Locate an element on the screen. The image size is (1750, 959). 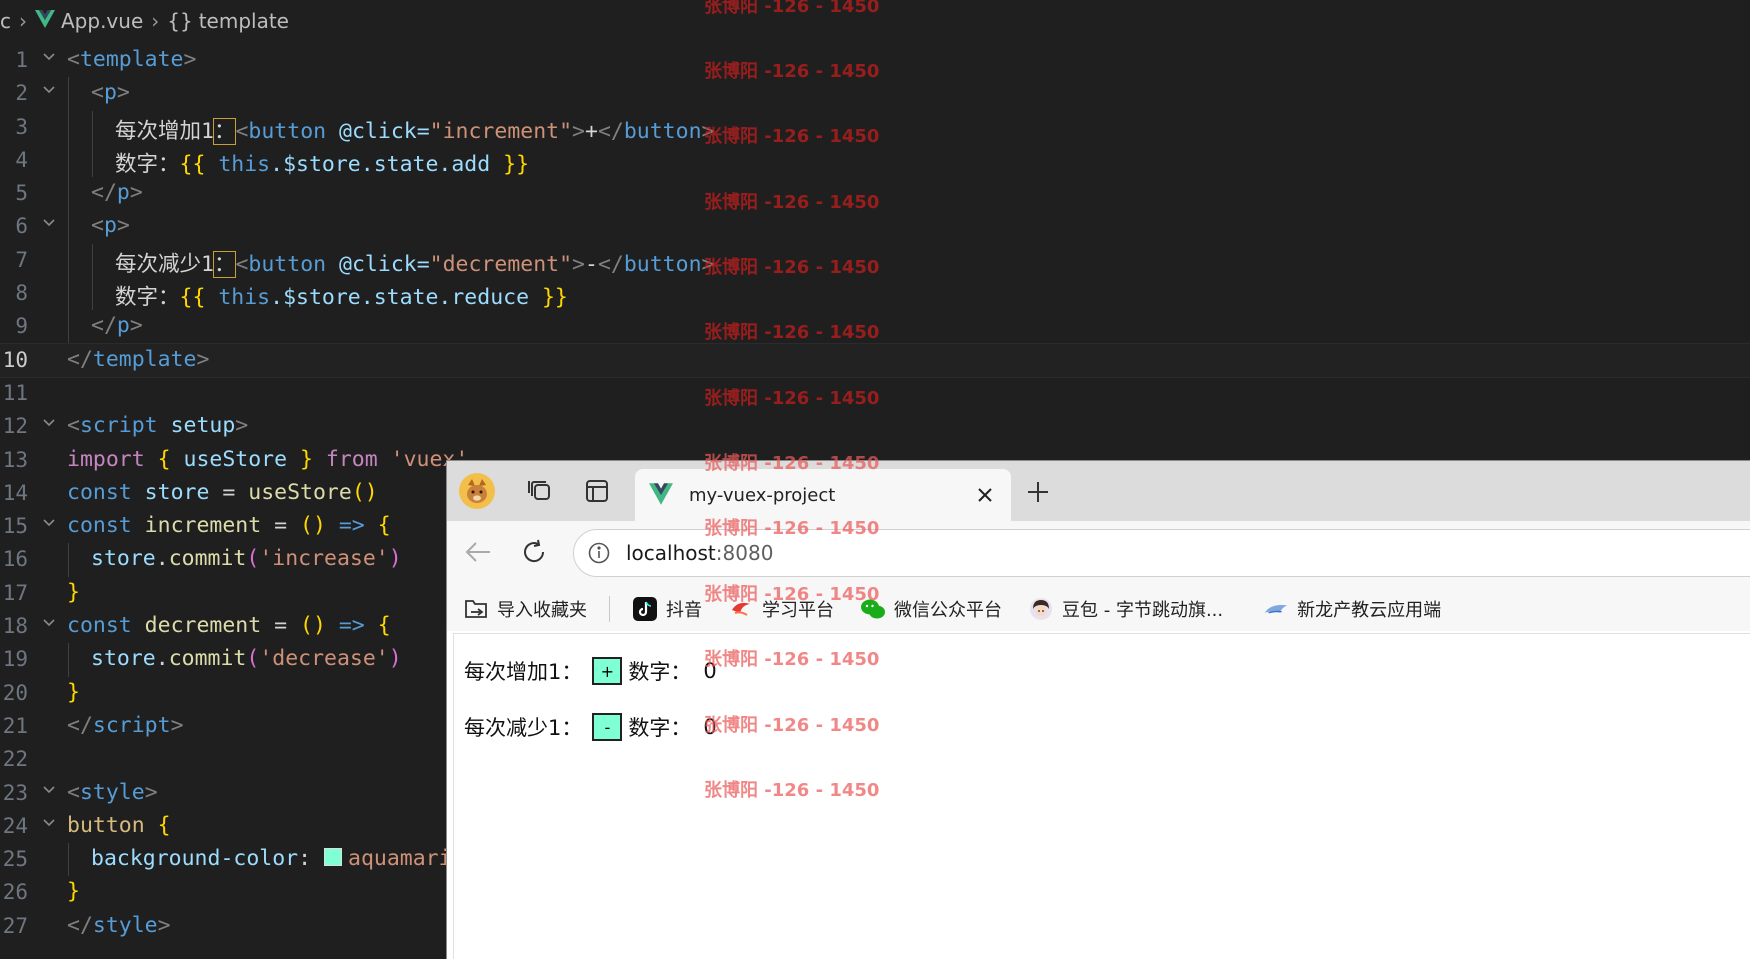
token-kw: import is located at coordinates (106, 459).